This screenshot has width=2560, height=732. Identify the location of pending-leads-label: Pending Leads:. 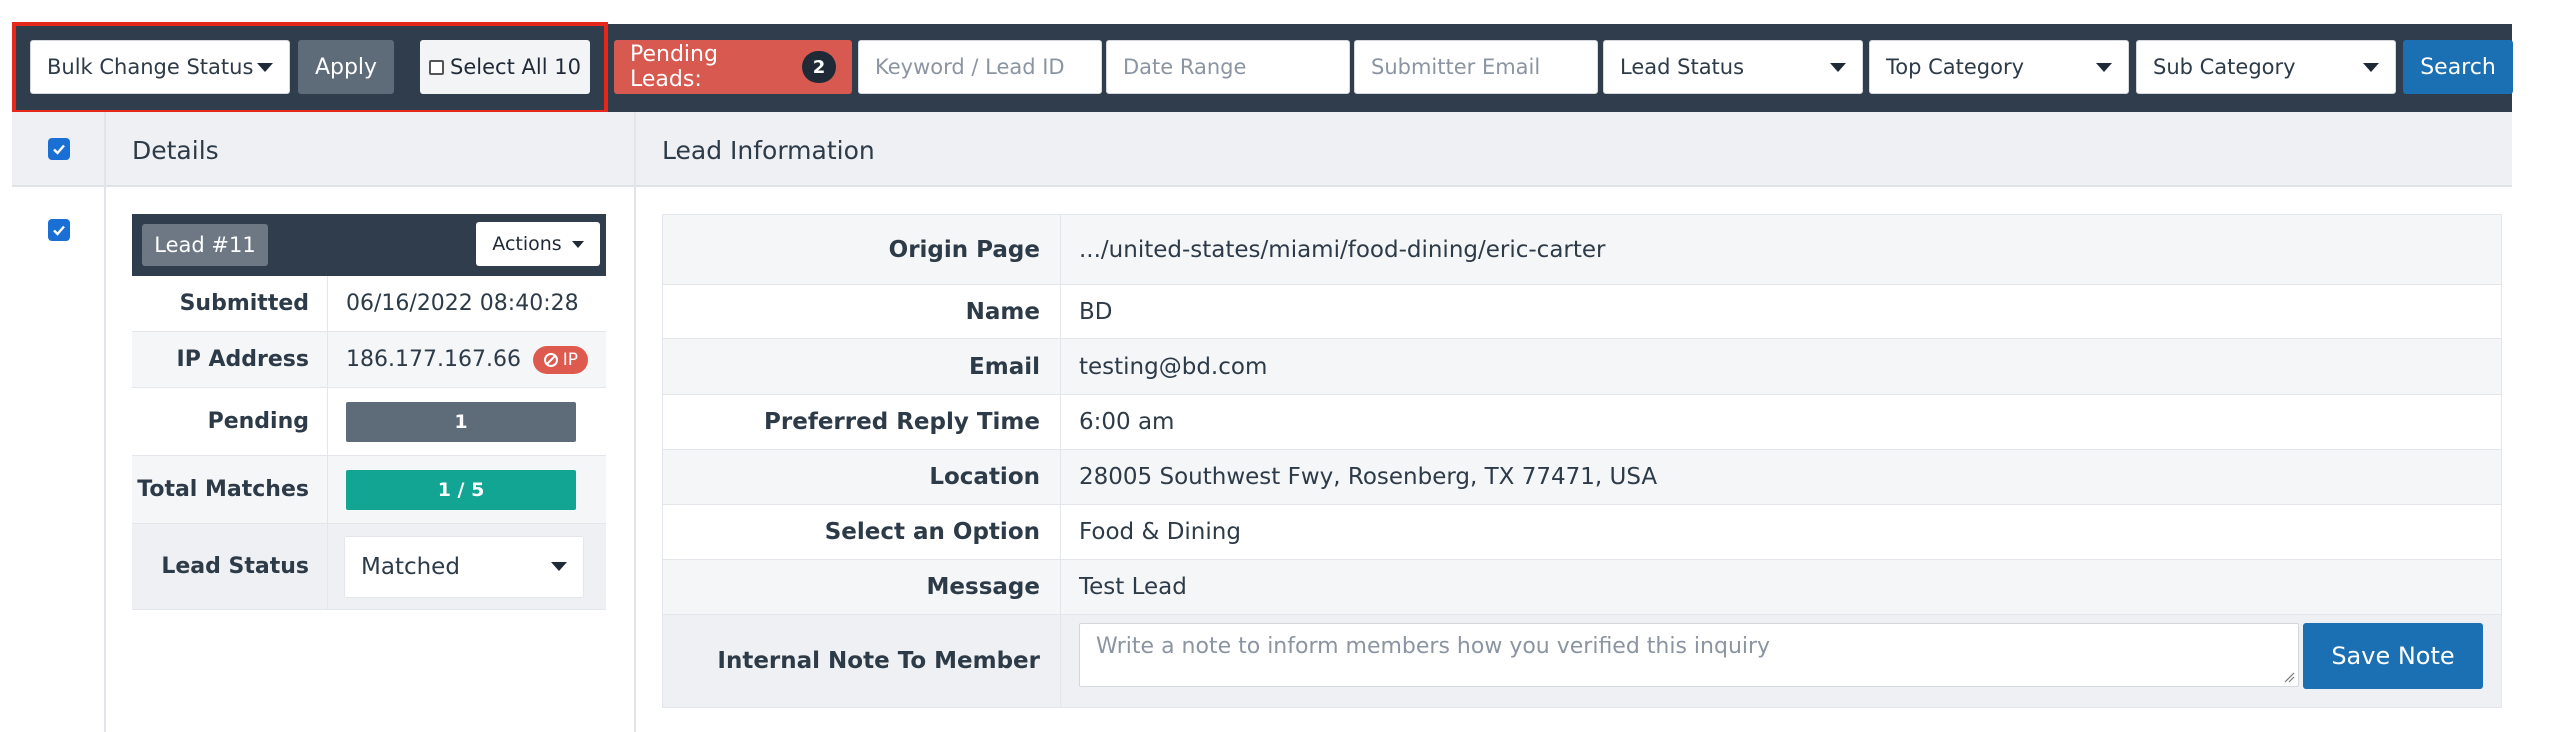
(674, 67).